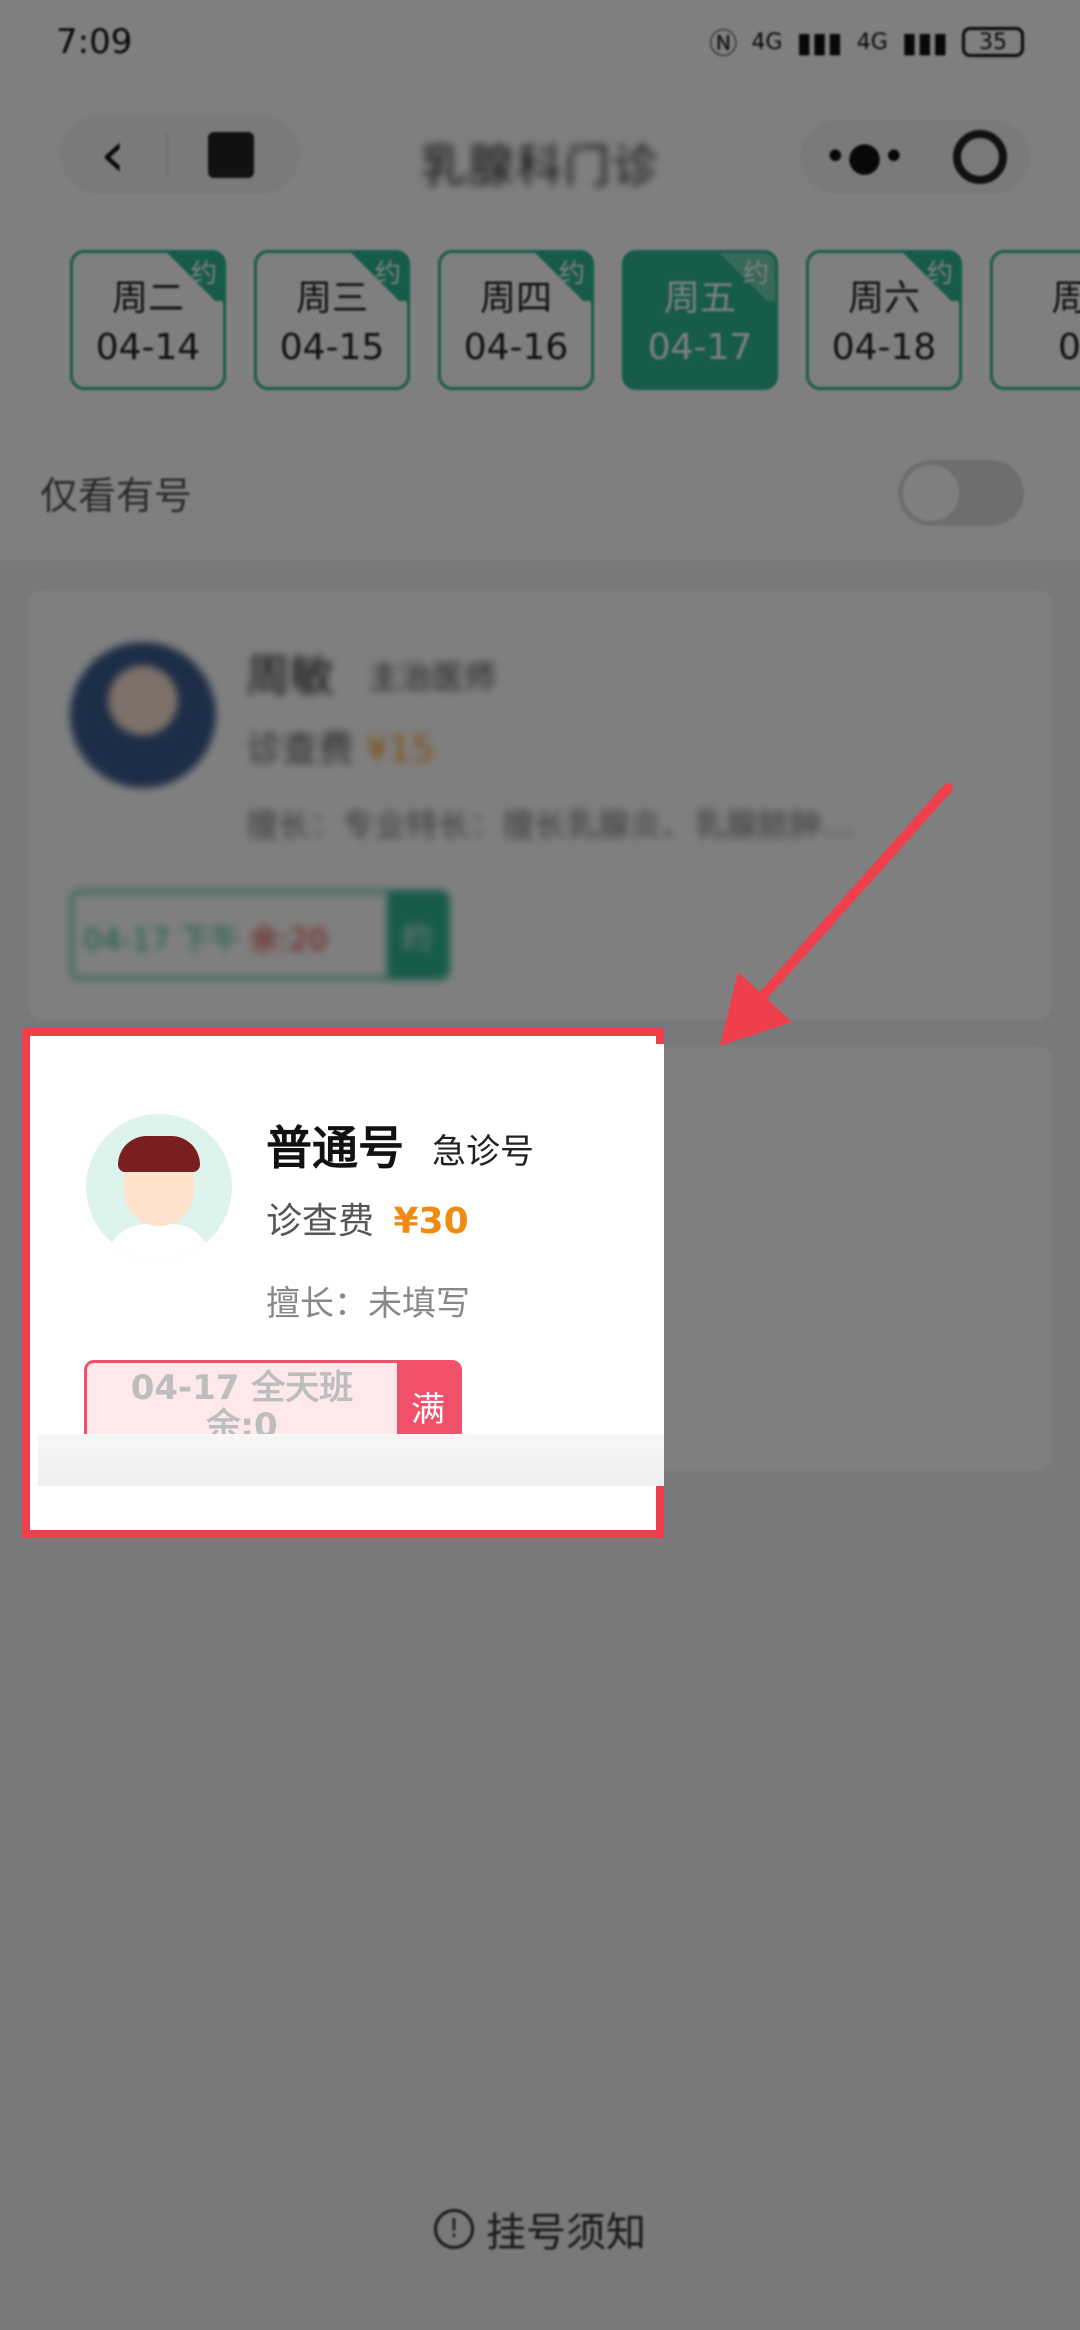 The image size is (1080, 2330). I want to click on registration-skill: 擅长：未填写, so click(368, 1304).